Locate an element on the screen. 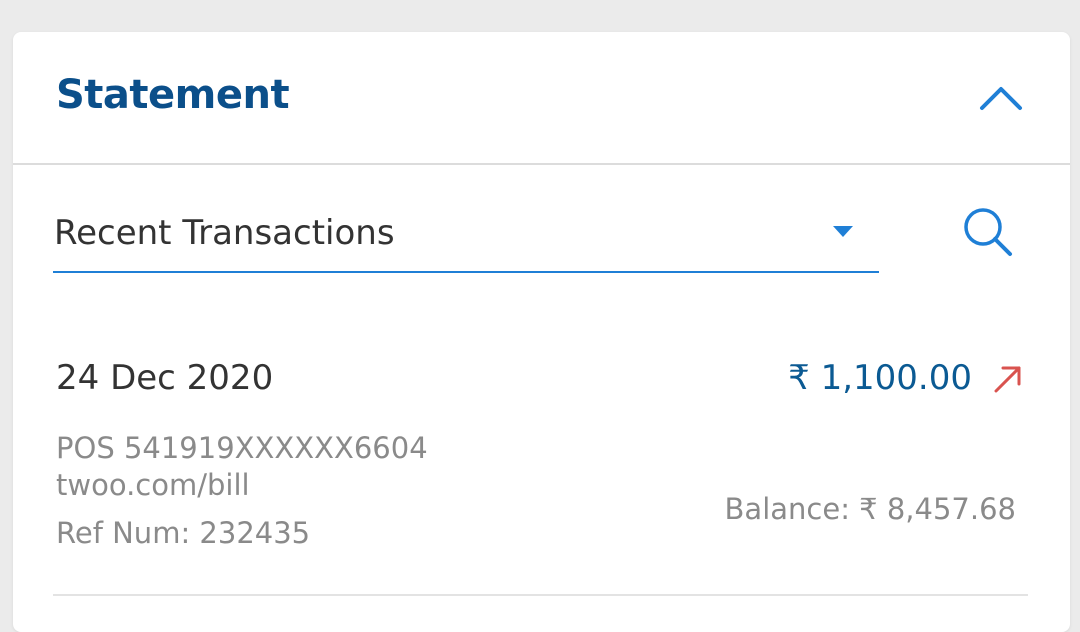  transaction-date: 24 Dec 2020 is located at coordinates (165, 378).